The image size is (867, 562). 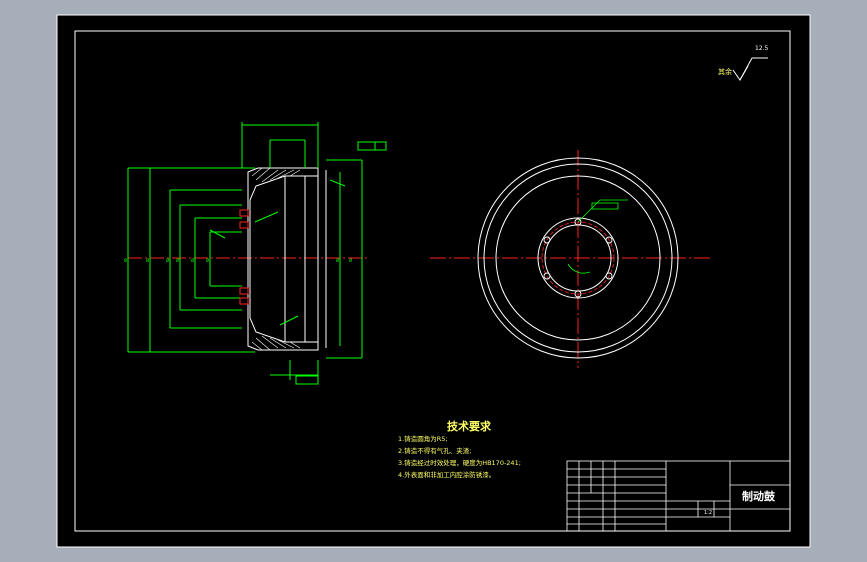 I want to click on surface-finish-value: 12.5, so click(x=762, y=48).